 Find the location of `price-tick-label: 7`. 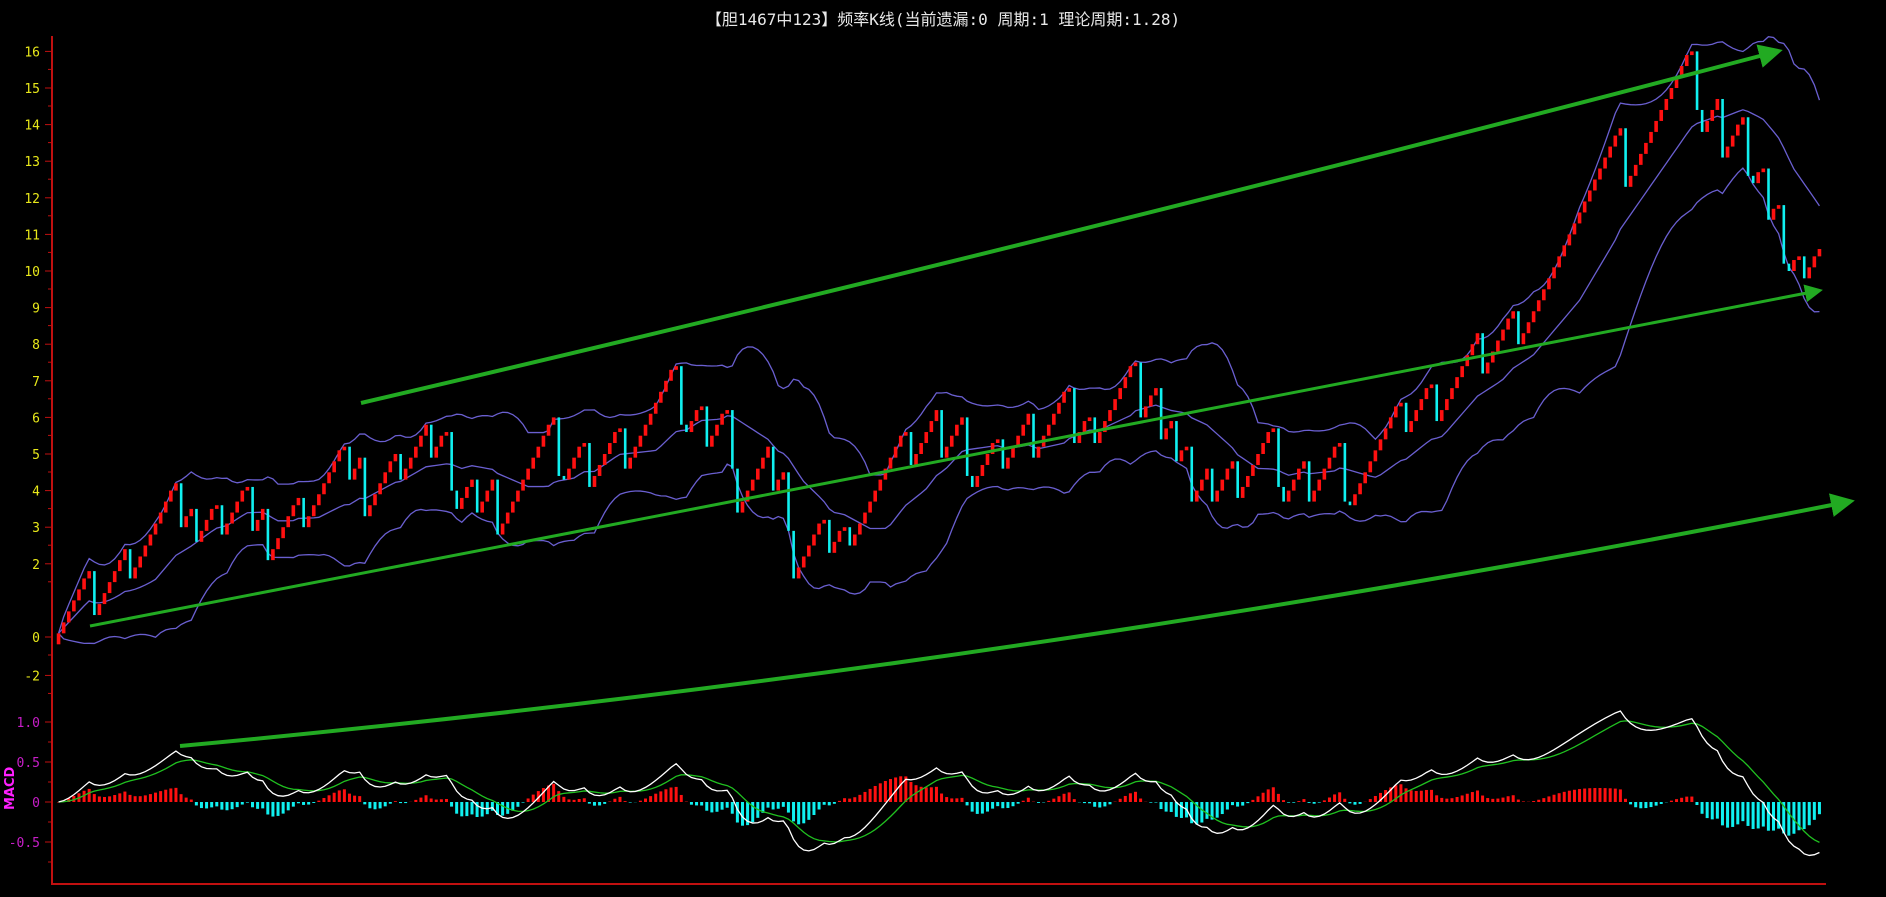

price-tick-label: 7 is located at coordinates (36, 382).